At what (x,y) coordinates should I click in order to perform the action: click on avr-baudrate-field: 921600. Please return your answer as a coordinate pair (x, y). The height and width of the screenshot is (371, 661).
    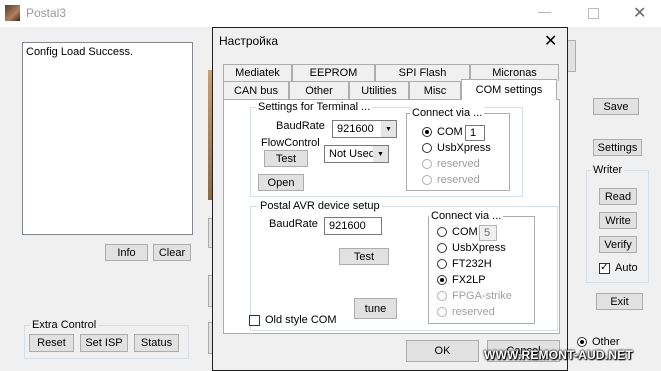
    Looking at the image, I should click on (353, 226).